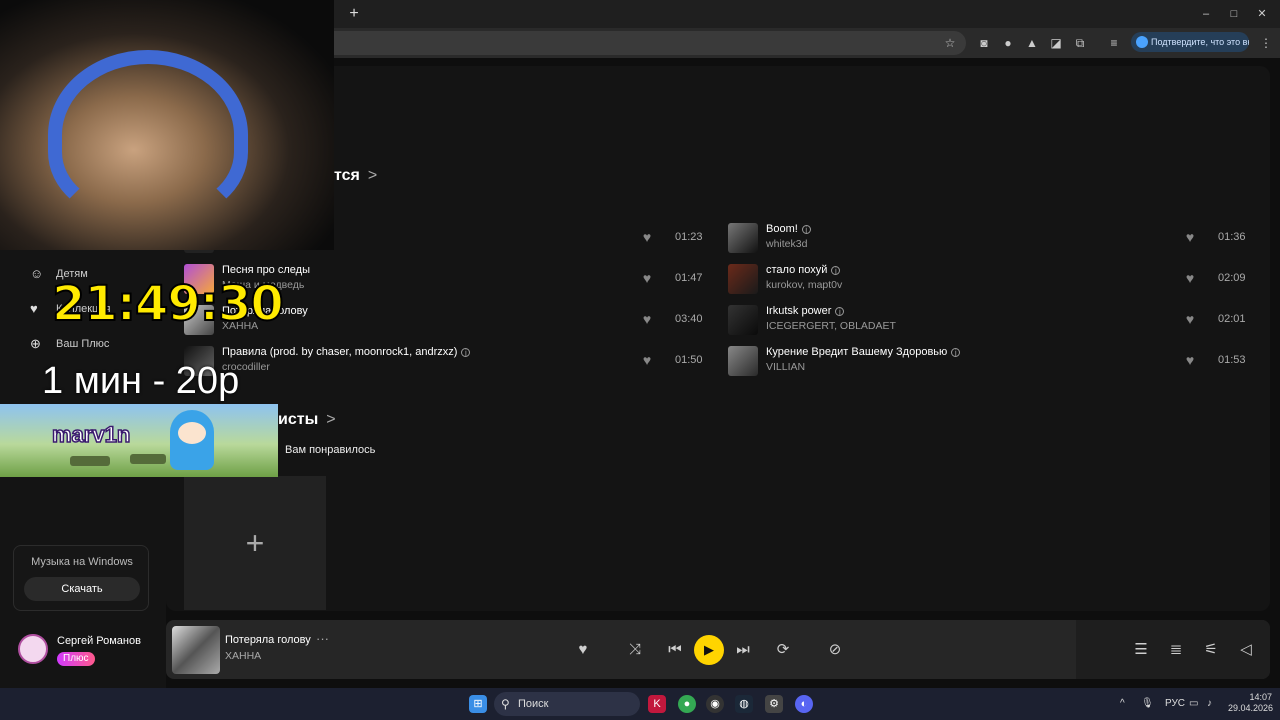  I want to click on section-artists-title: исты >, so click(307, 420).